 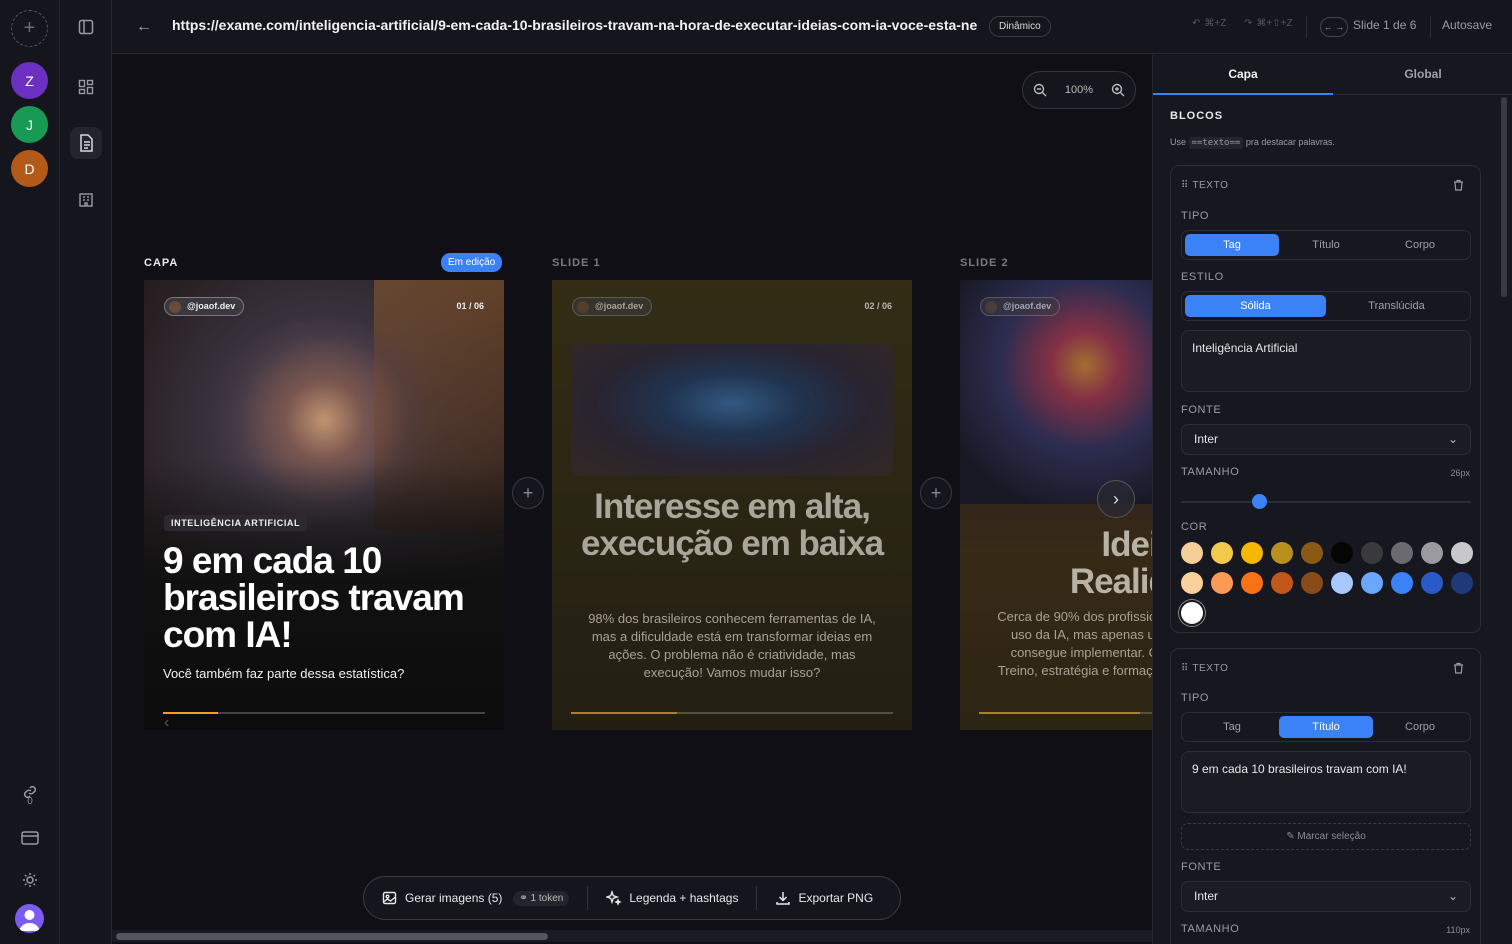 What do you see at coordinates (1079, 90) in the screenshot?
I see `zoom-level: 100%` at bounding box center [1079, 90].